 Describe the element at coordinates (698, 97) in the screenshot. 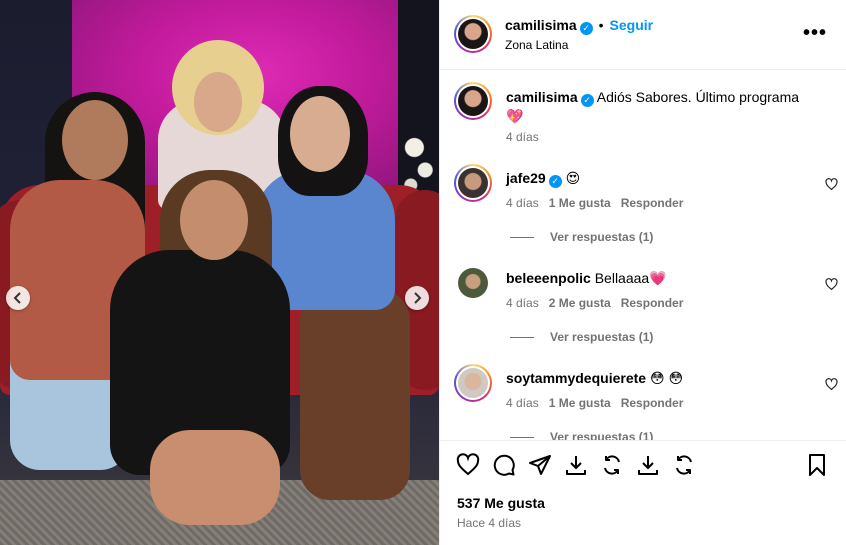

I see `caption-text: Adiós Sabores. Último programa` at that location.